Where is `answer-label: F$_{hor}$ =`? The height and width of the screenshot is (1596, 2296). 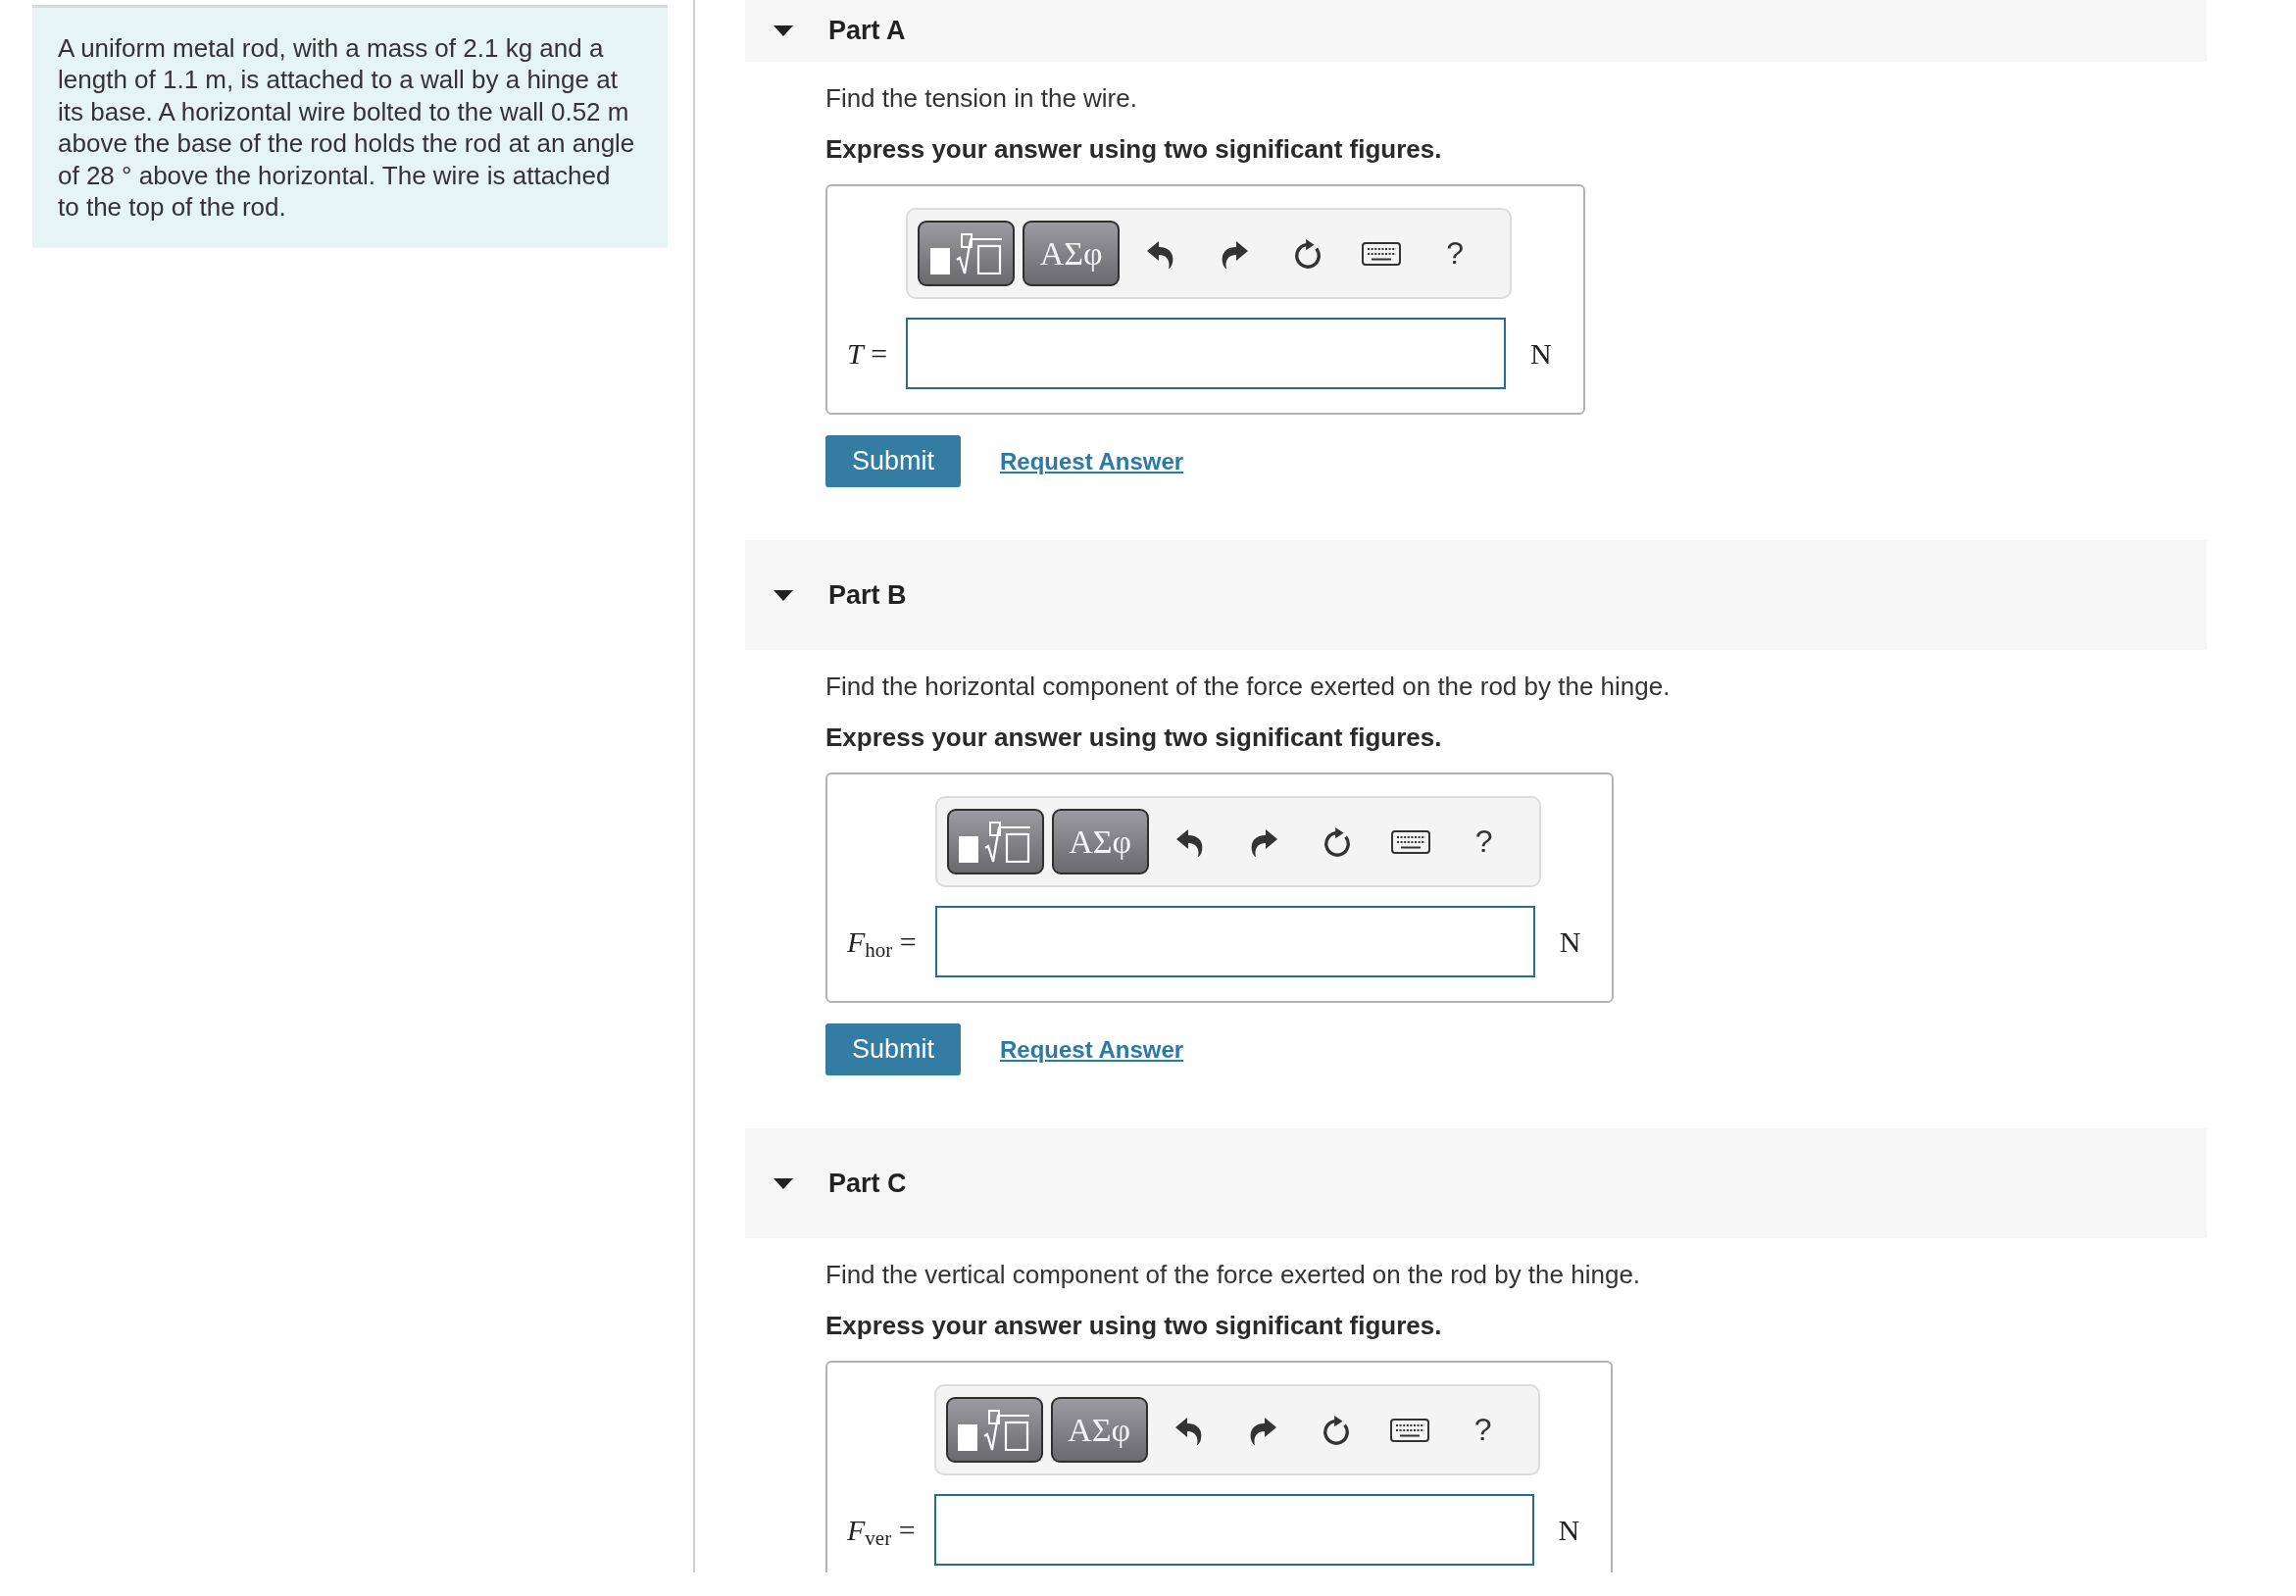 answer-label: F$_{hor}$ = is located at coordinates (882, 941).